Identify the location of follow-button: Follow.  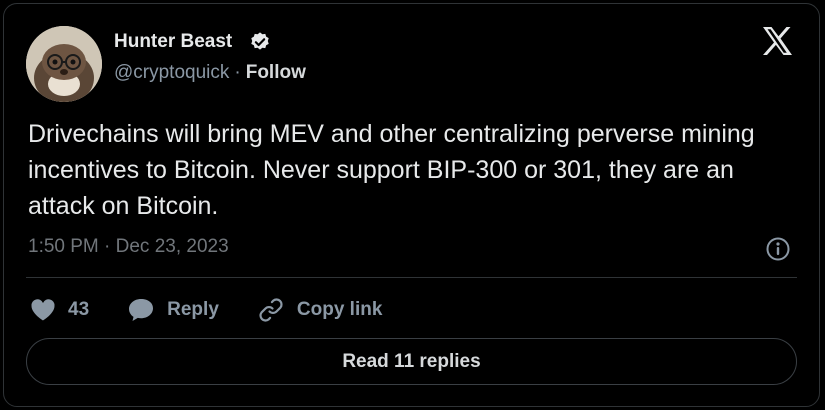
(276, 73).